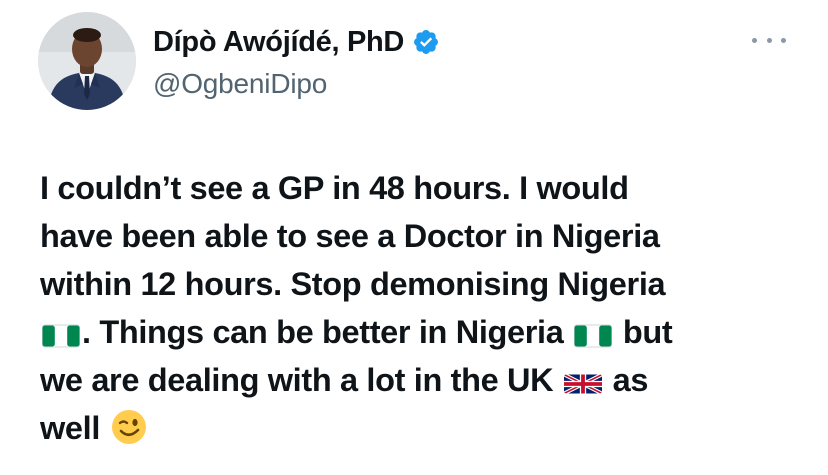 Image resolution: width=828 pixels, height=475 pixels. Describe the element at coordinates (647, 332) in the screenshot. I see `tweet-segment: but` at that location.